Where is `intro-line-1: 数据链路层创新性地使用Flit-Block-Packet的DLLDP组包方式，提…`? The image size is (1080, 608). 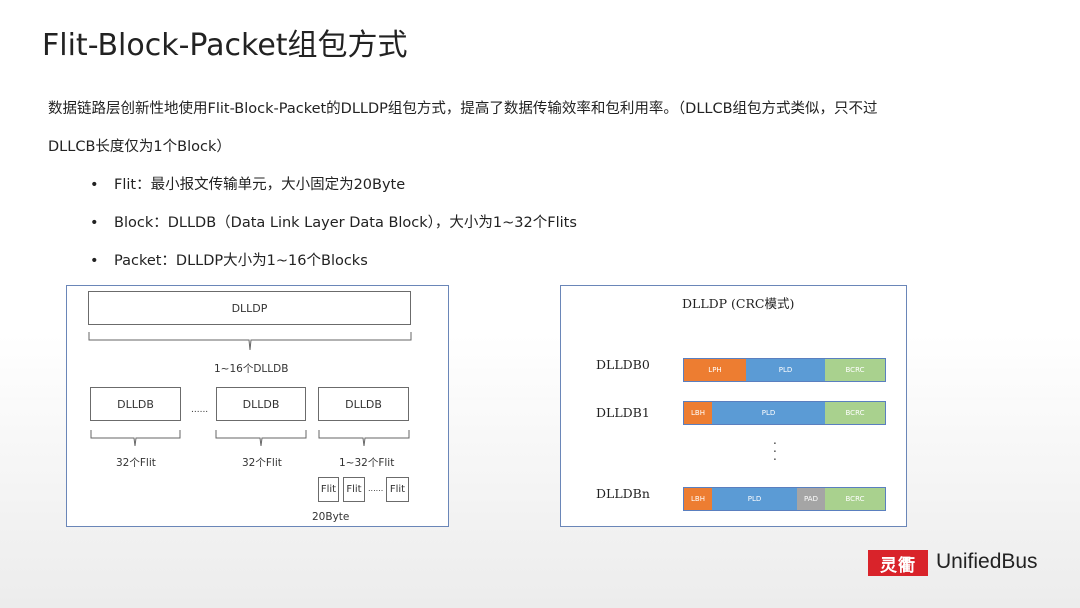
intro-line-1: 数据链路层创新性地使用Flit-Block-Packet的DLLDP组包方式，提… is located at coordinates (463, 109).